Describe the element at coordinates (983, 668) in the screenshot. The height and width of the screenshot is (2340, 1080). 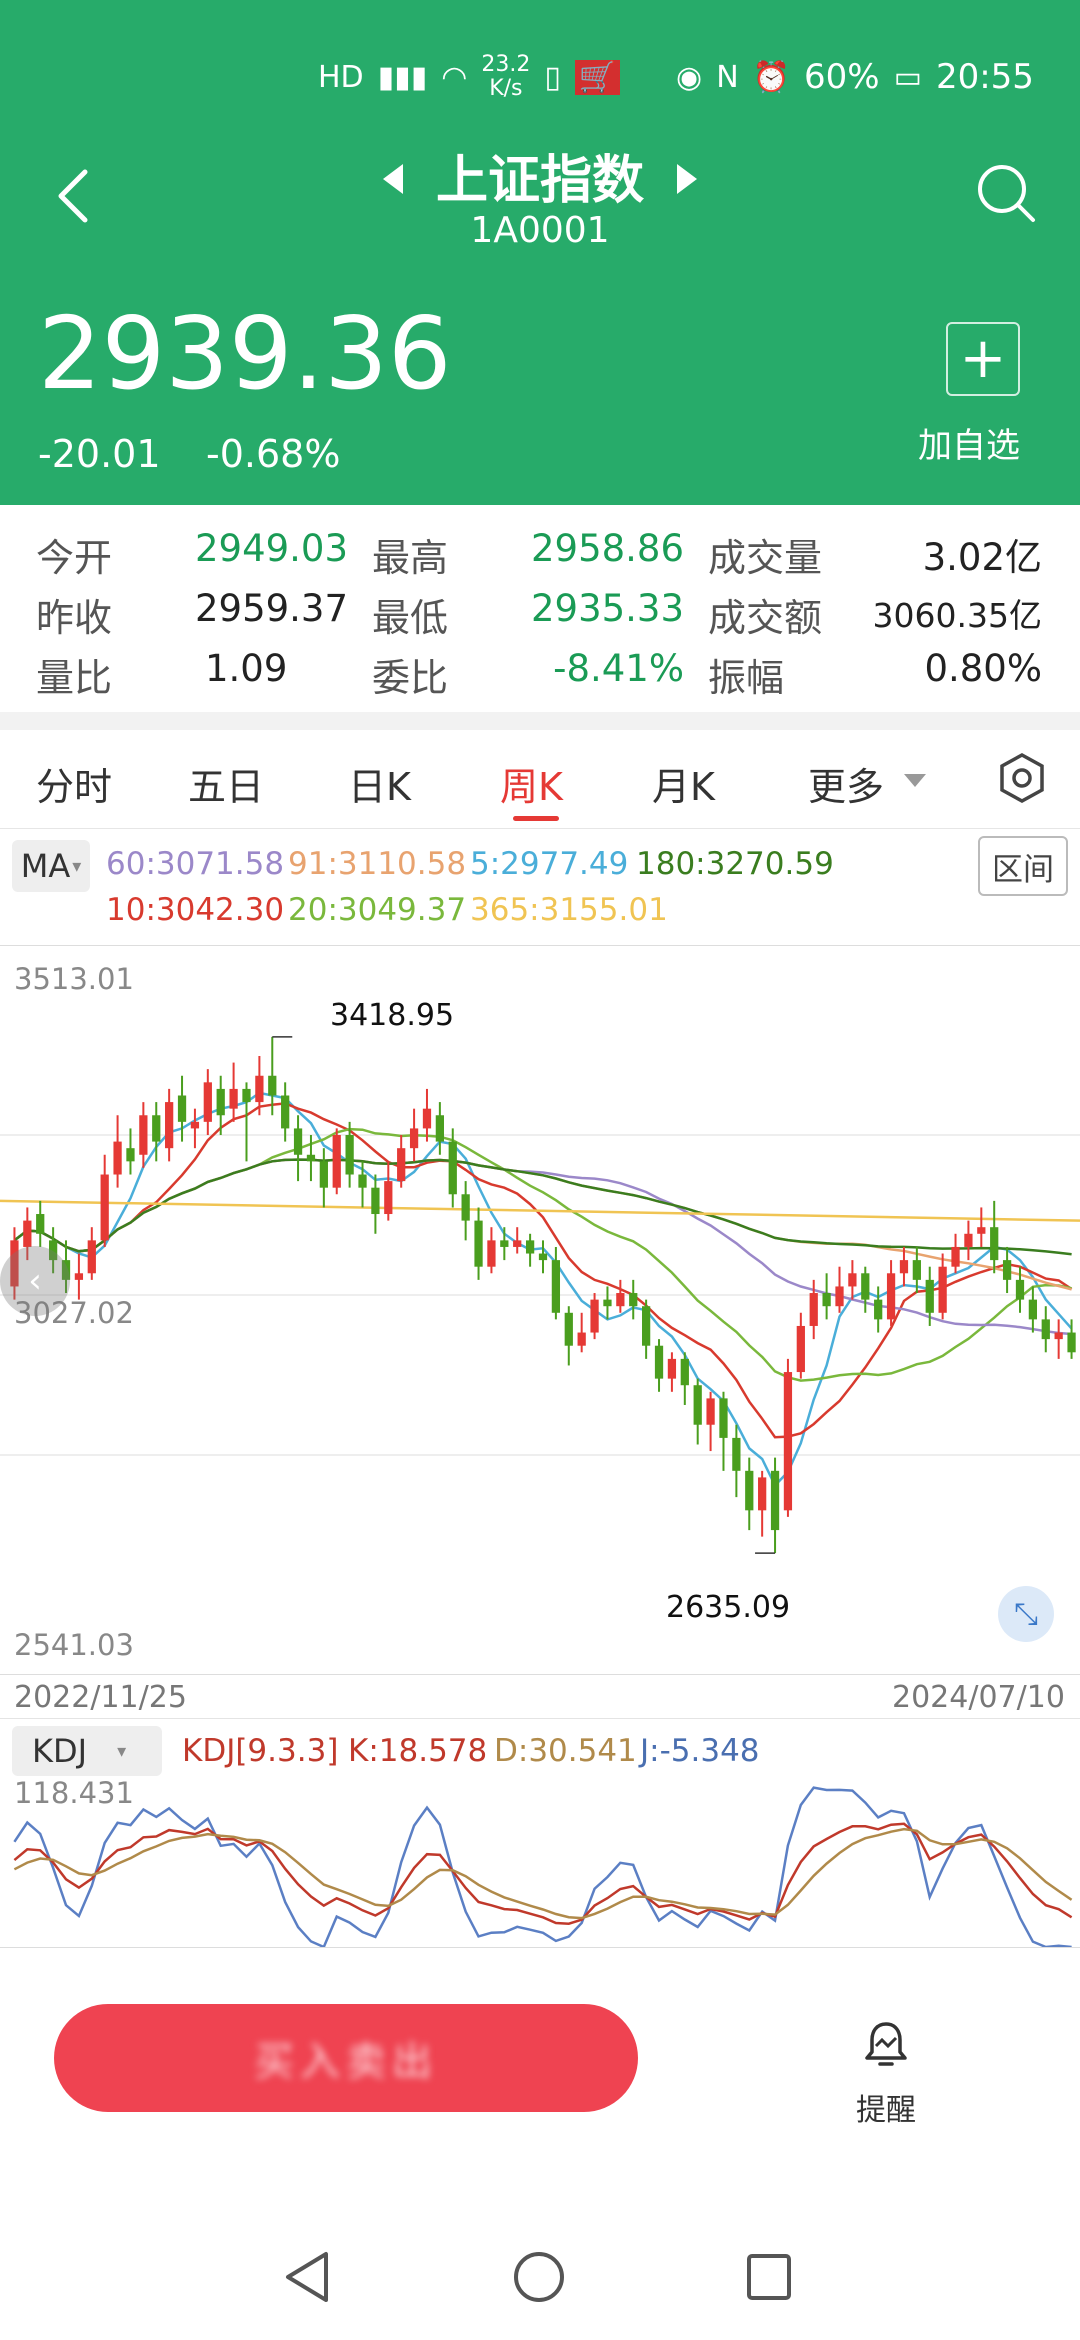
I see `stat-value: 0.80%` at that location.